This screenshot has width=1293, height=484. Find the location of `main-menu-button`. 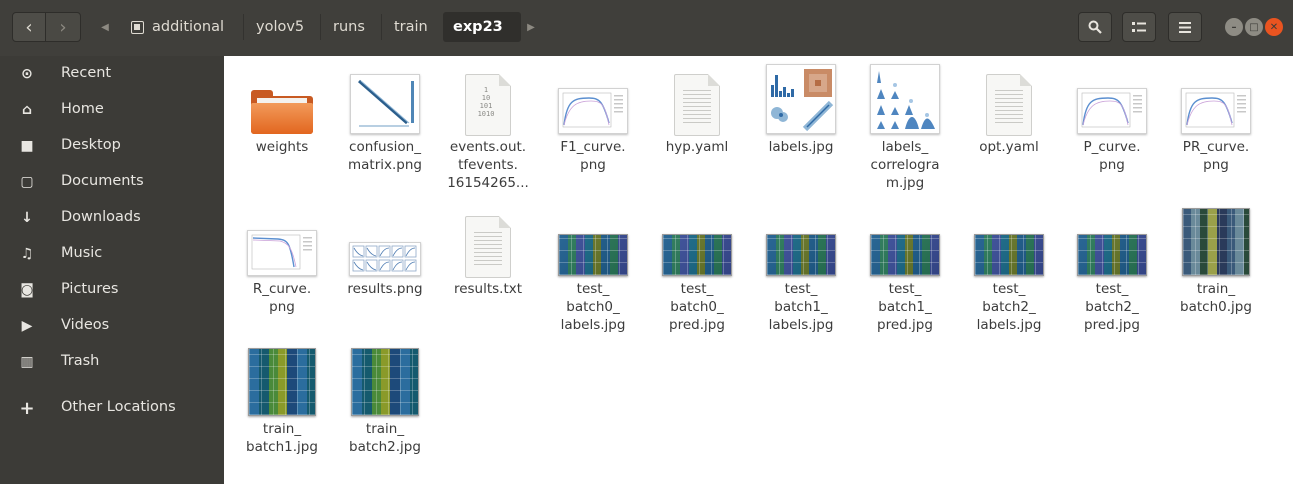

main-menu-button is located at coordinates (1185, 27).